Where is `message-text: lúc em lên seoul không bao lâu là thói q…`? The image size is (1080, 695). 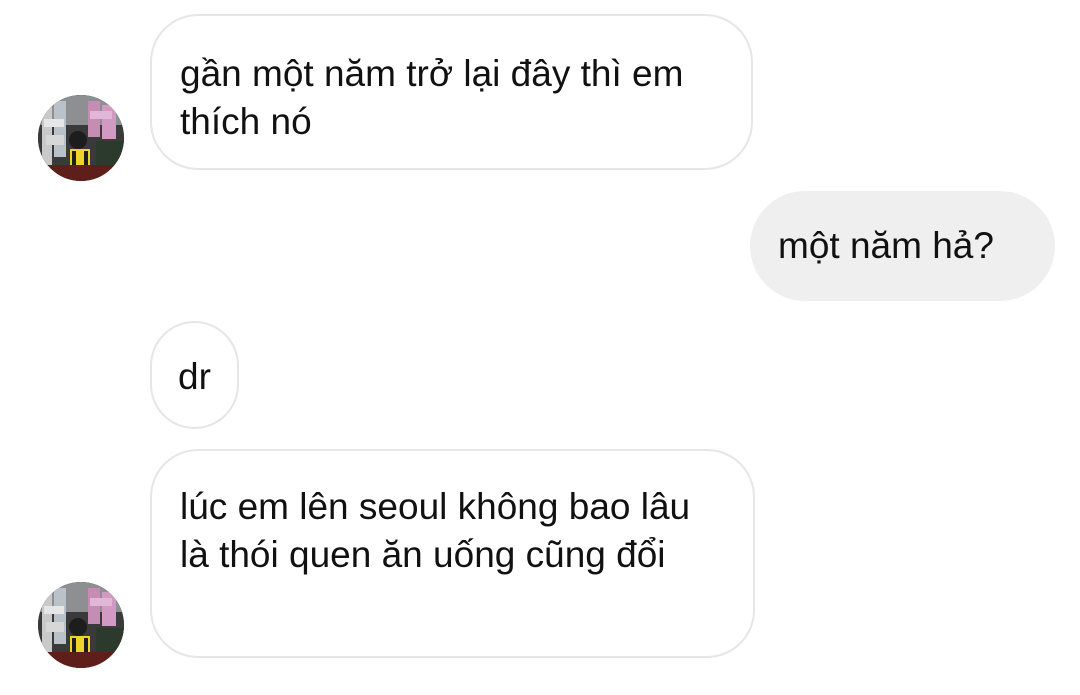 message-text: lúc em lên seoul không bao lâu là thói q… is located at coordinates (435, 530).